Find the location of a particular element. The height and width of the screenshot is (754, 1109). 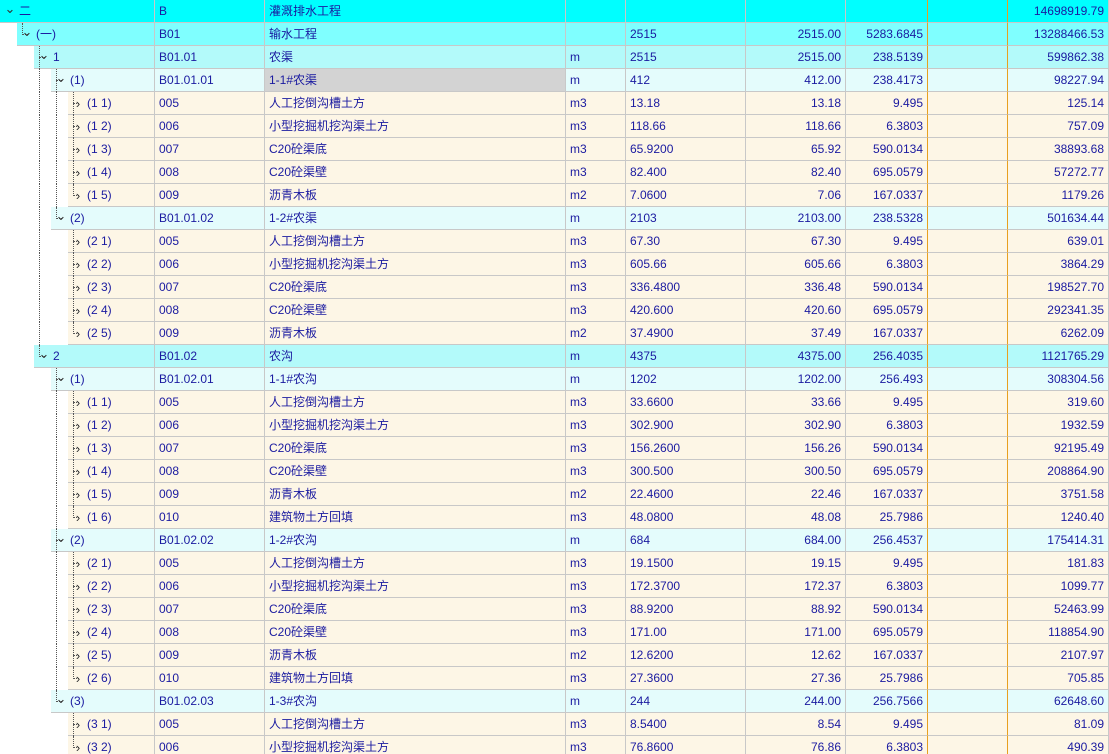

name-cell: 1-2#农渠 is located at coordinates (415, 218).